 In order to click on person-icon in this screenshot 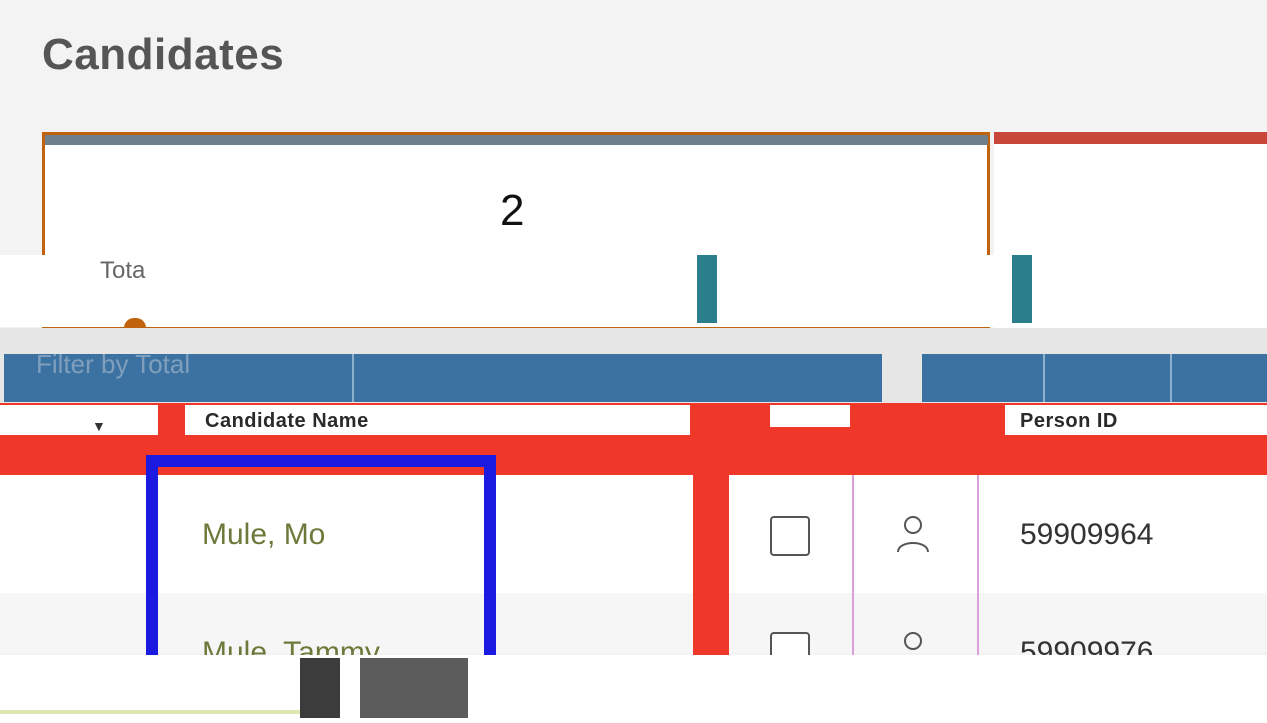, I will do `click(913, 534)`.